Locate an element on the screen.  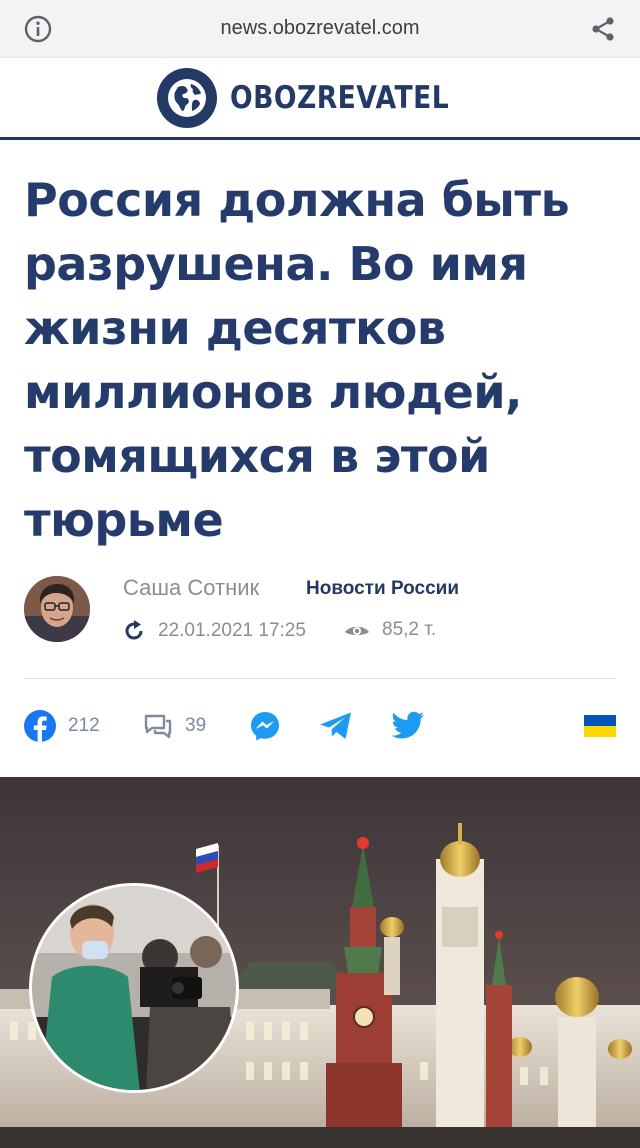
publish-date: 22.01.2021 17:25 is located at coordinates (214, 631).